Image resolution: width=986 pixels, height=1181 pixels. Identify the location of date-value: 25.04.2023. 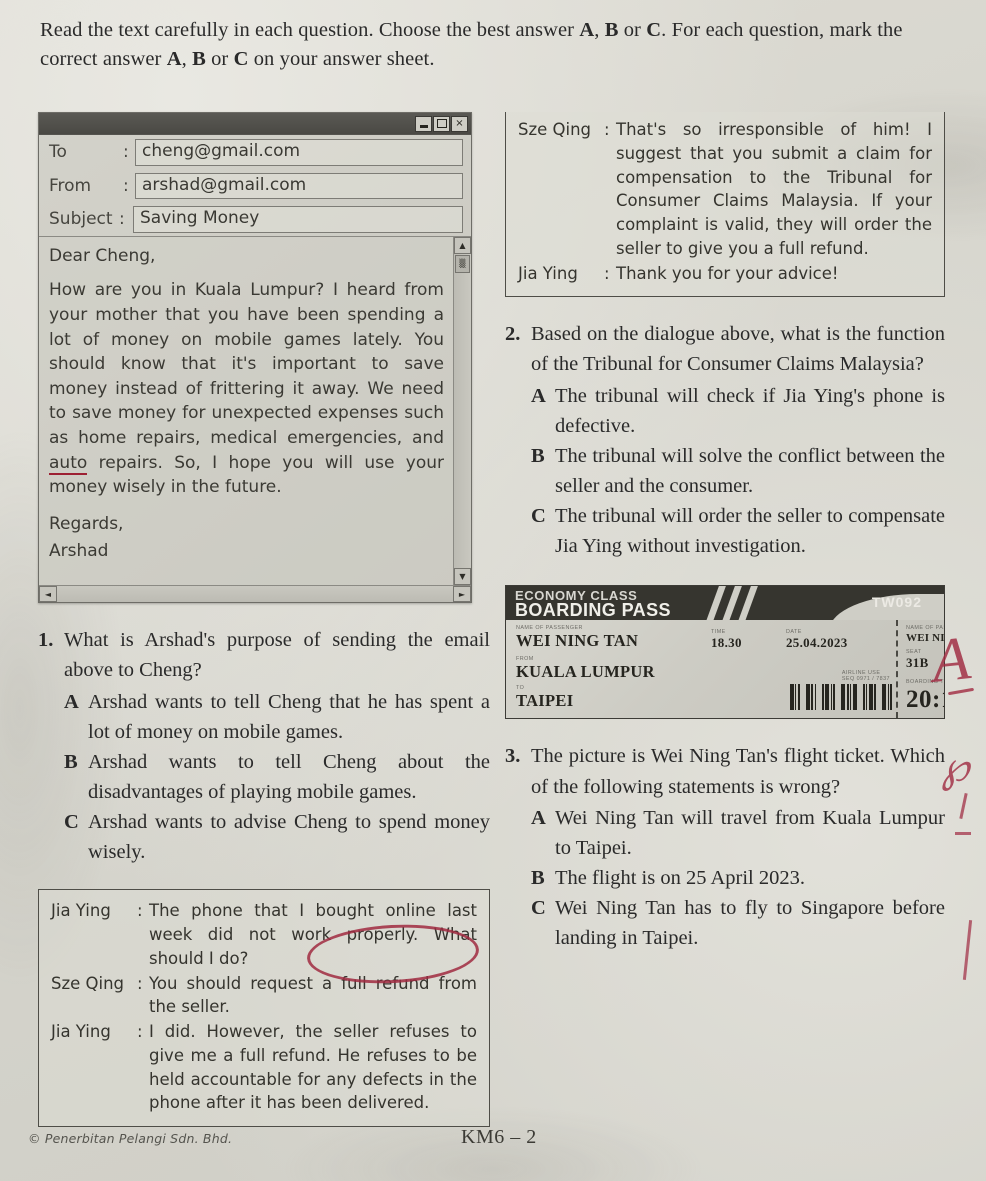
(817, 643).